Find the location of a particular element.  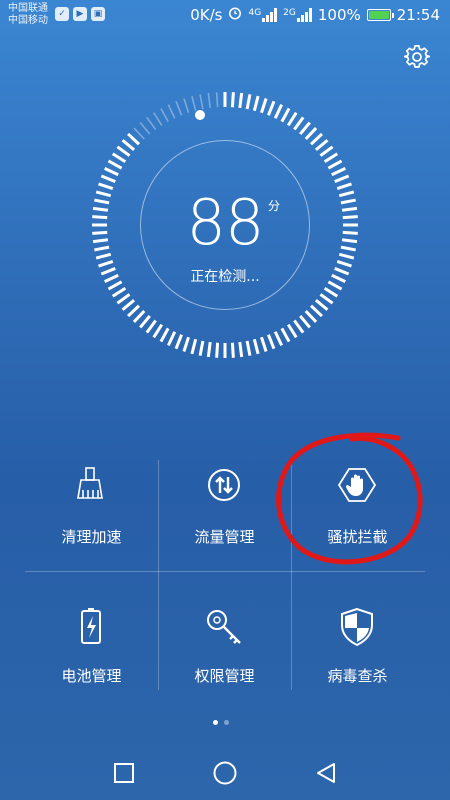

square-icon is located at coordinates (124, 773).